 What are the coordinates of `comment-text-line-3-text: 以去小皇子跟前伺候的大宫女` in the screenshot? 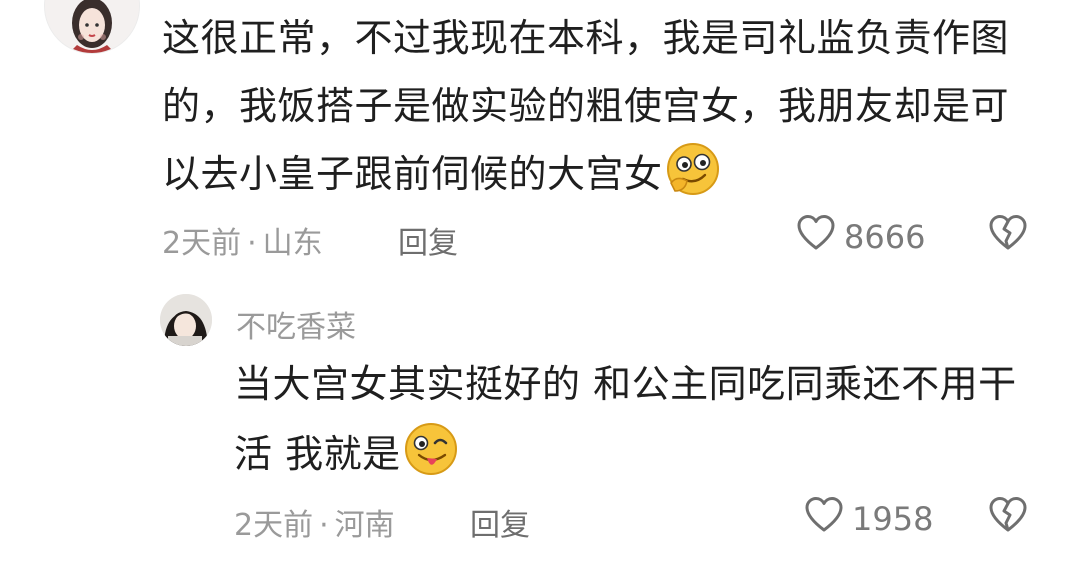 It's located at (412, 174).